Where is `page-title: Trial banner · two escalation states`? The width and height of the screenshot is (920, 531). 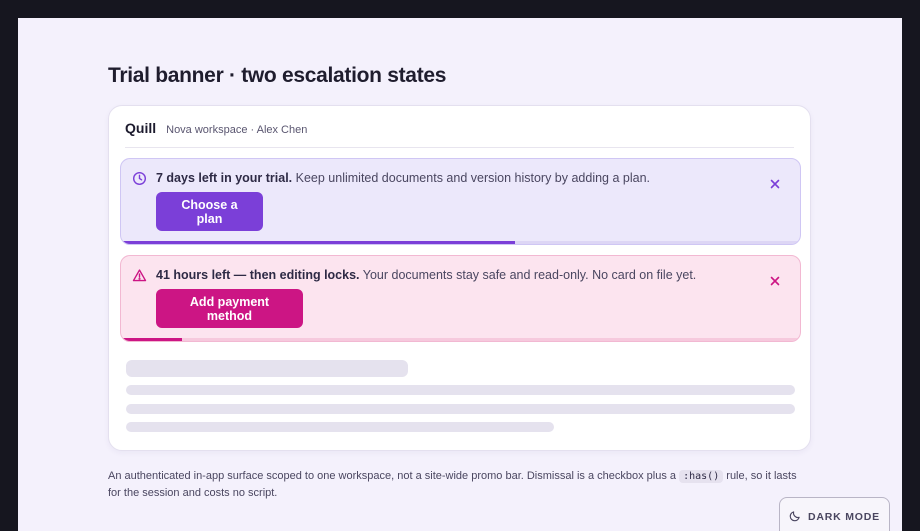
page-title: Trial banner · two escalation states is located at coordinates (277, 75).